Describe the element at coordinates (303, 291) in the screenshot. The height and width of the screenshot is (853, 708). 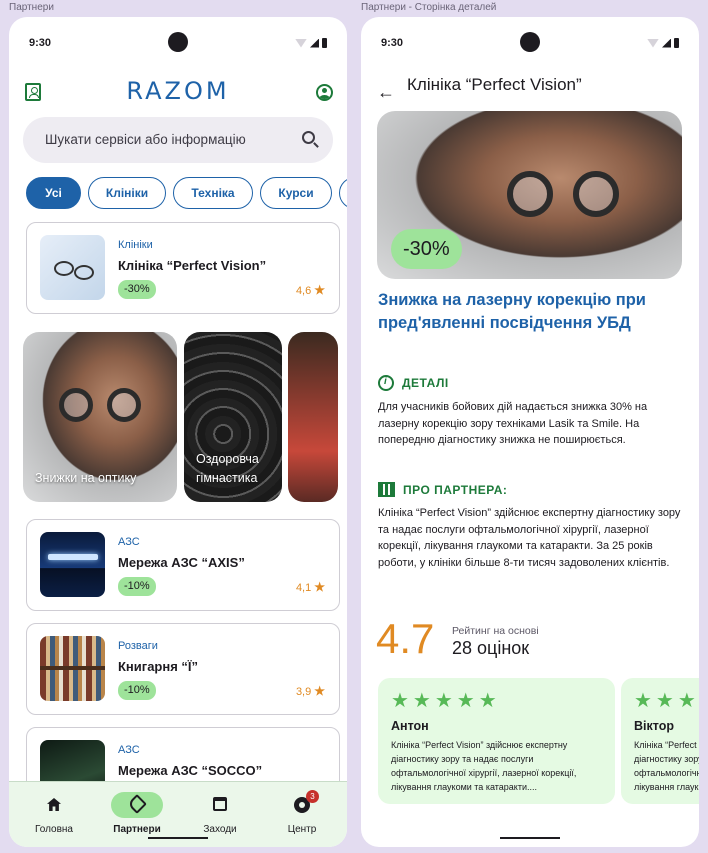
I see `rating-value: 4,6` at that location.